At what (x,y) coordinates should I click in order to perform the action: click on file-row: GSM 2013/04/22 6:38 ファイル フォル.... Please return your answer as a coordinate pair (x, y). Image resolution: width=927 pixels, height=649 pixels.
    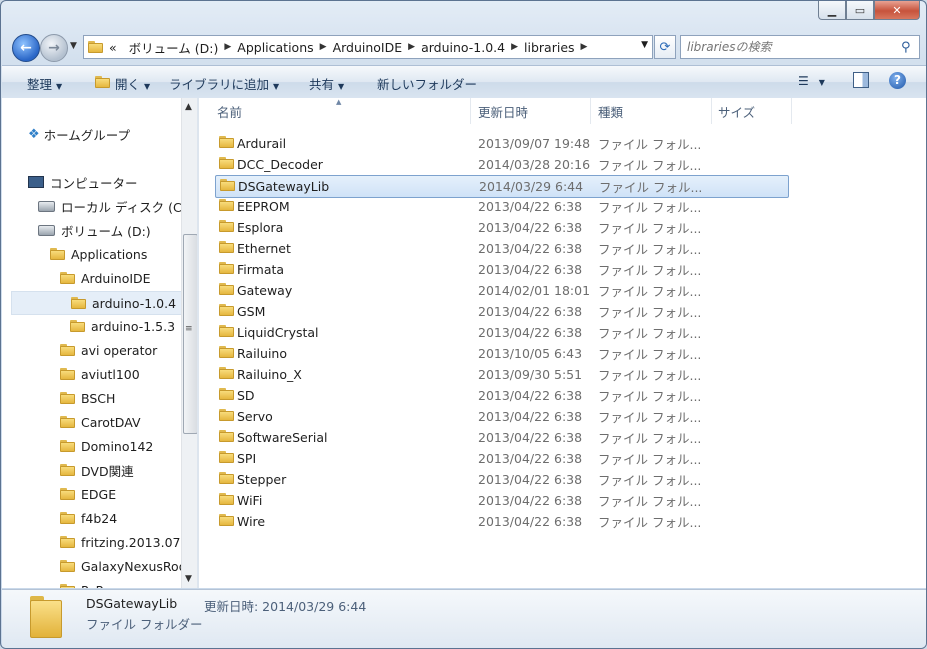
    Looking at the image, I should click on (501, 311).